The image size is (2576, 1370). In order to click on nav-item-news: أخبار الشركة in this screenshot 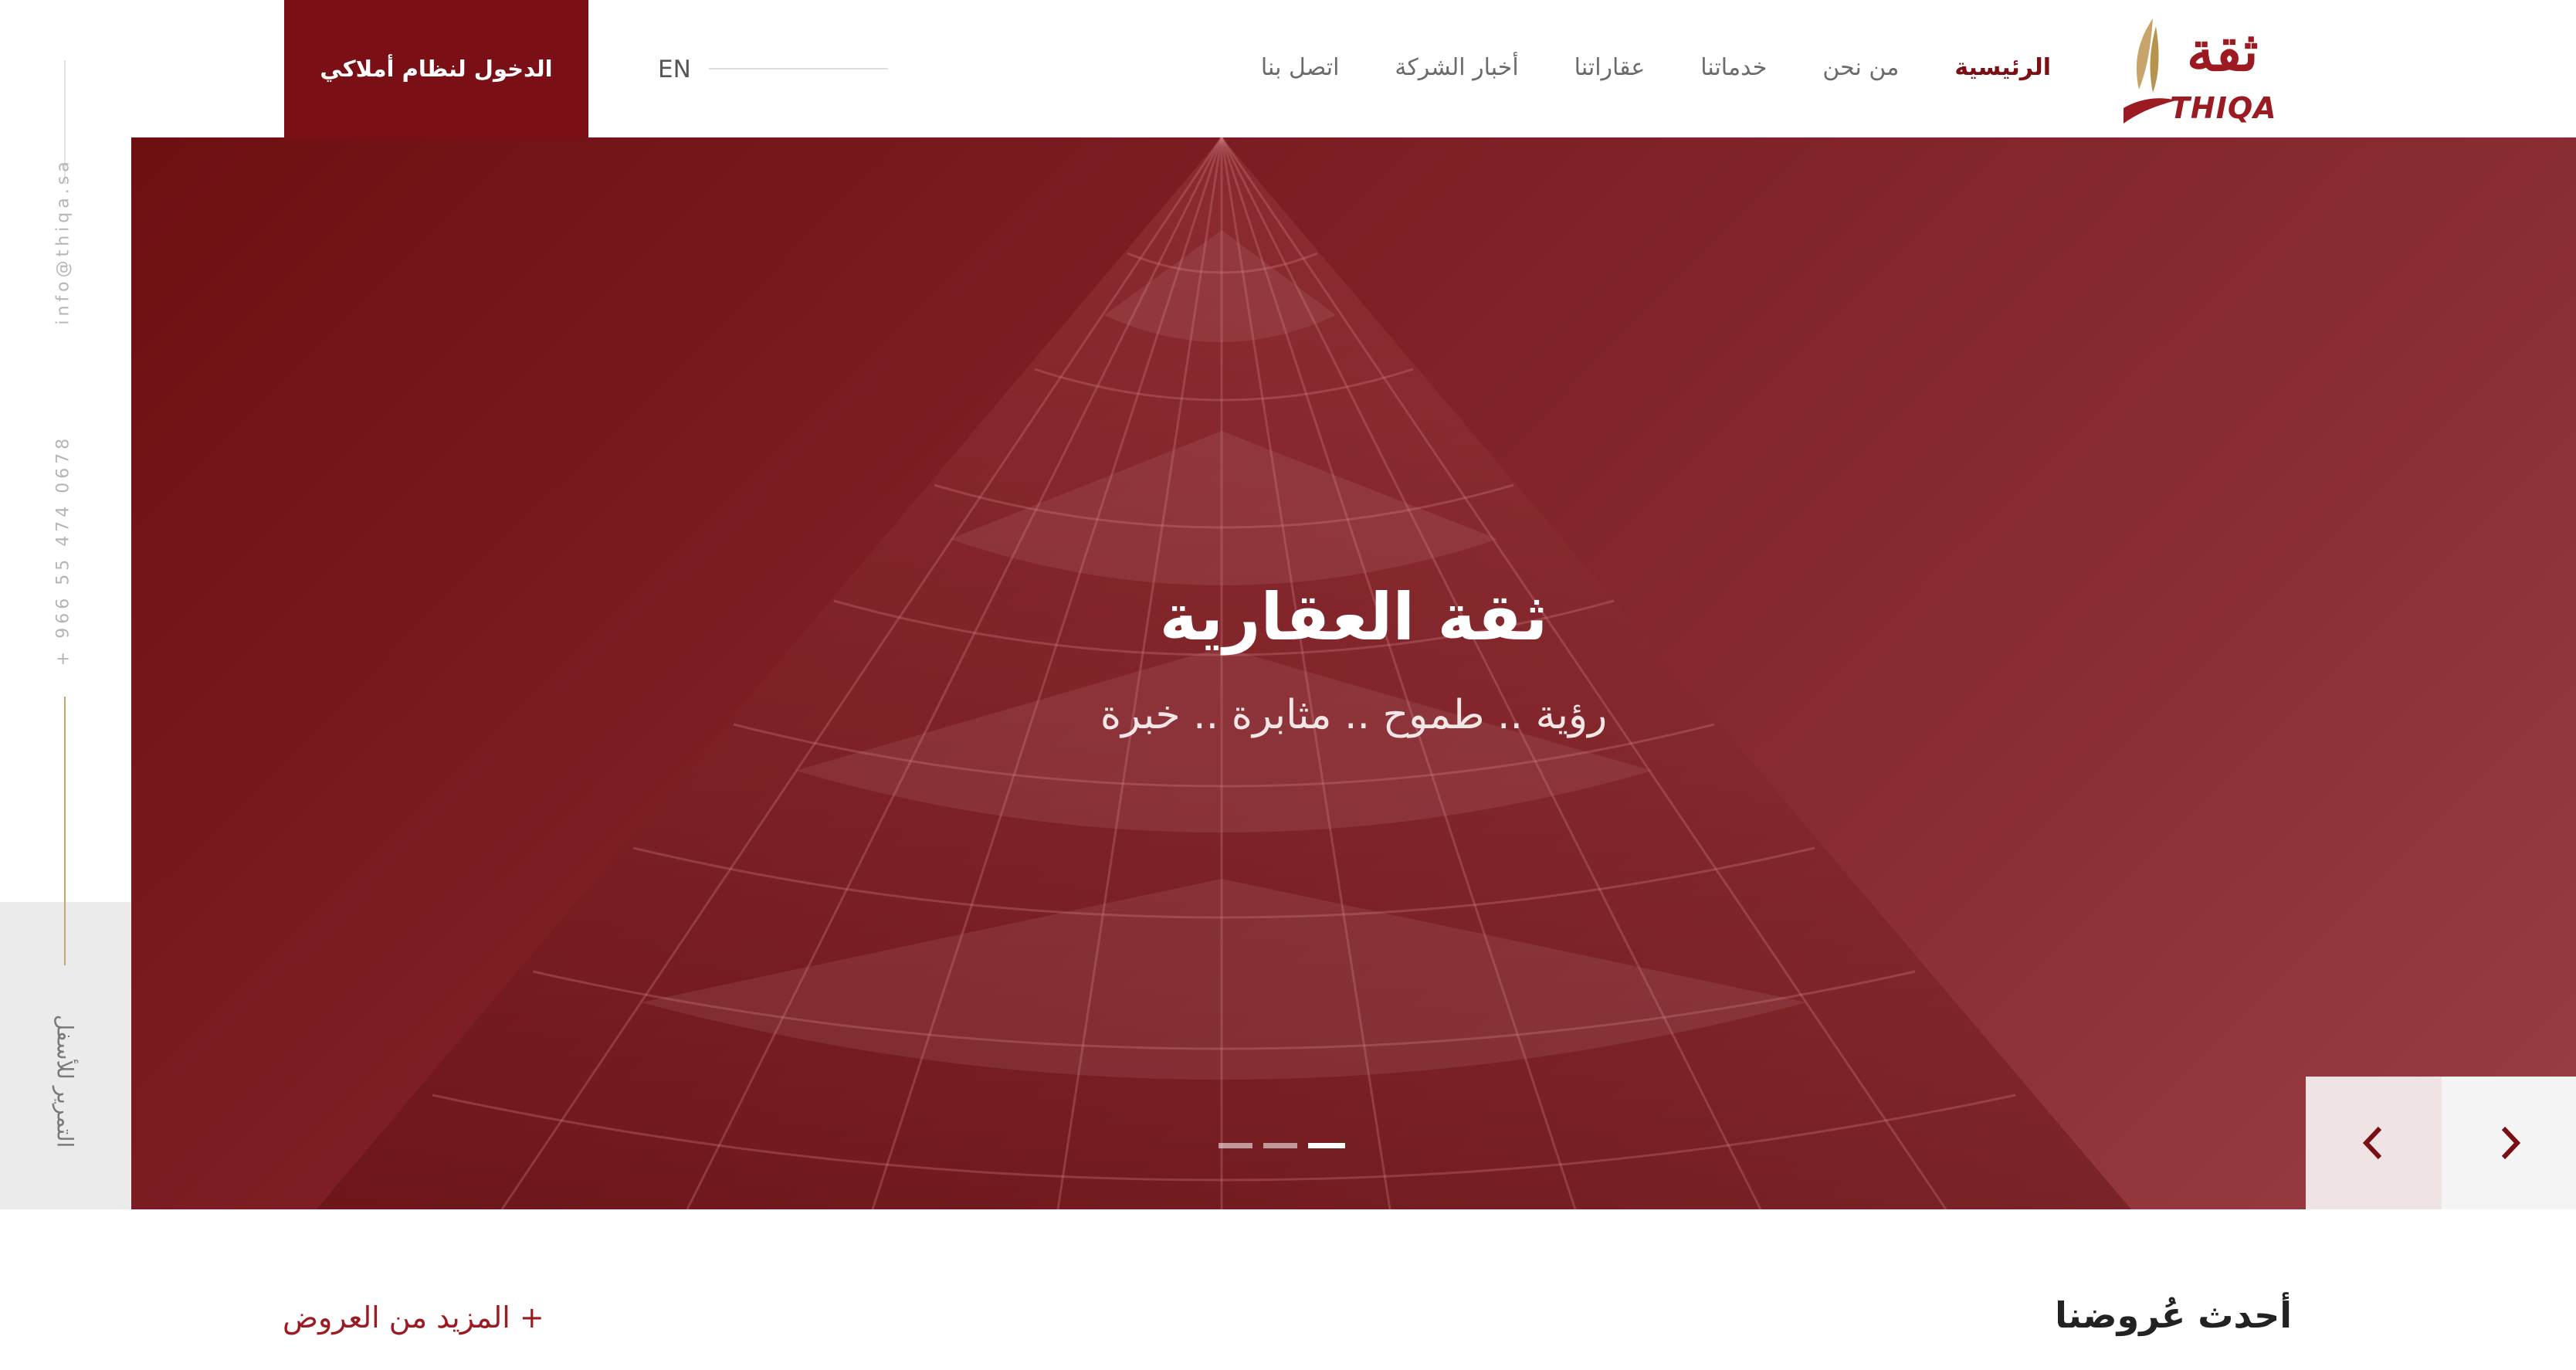, I will do `click(1456, 67)`.